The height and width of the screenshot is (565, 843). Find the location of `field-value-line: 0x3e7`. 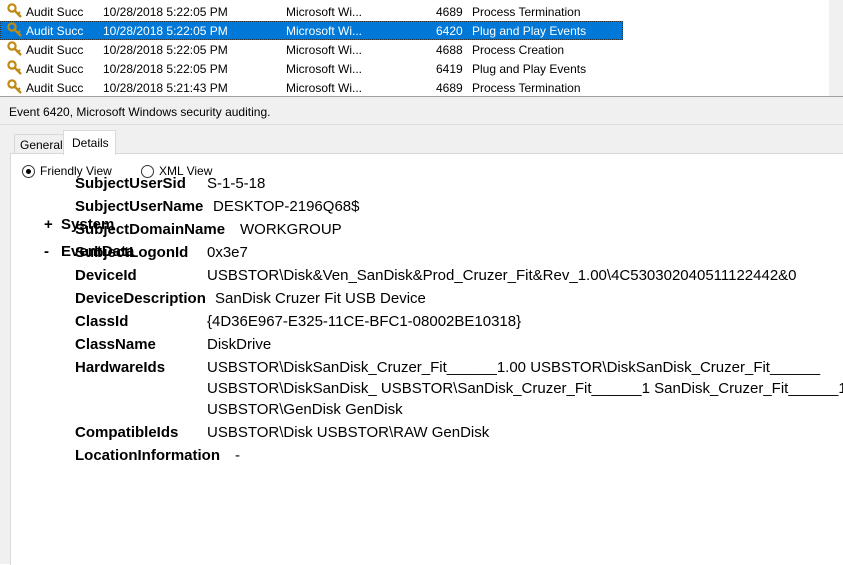

field-value-line: 0x3e7 is located at coordinates (227, 252).